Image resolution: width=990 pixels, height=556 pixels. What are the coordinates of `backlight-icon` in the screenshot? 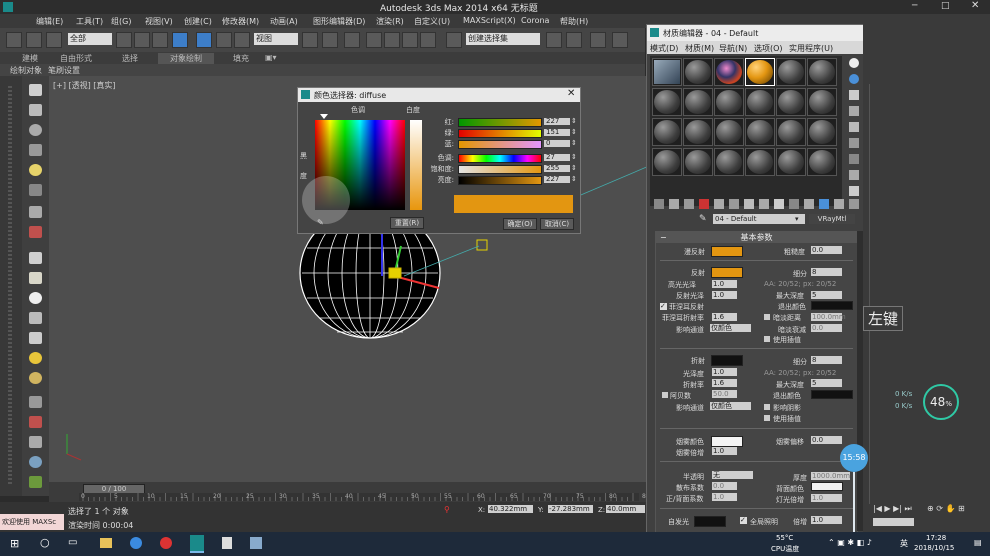 It's located at (854, 79).